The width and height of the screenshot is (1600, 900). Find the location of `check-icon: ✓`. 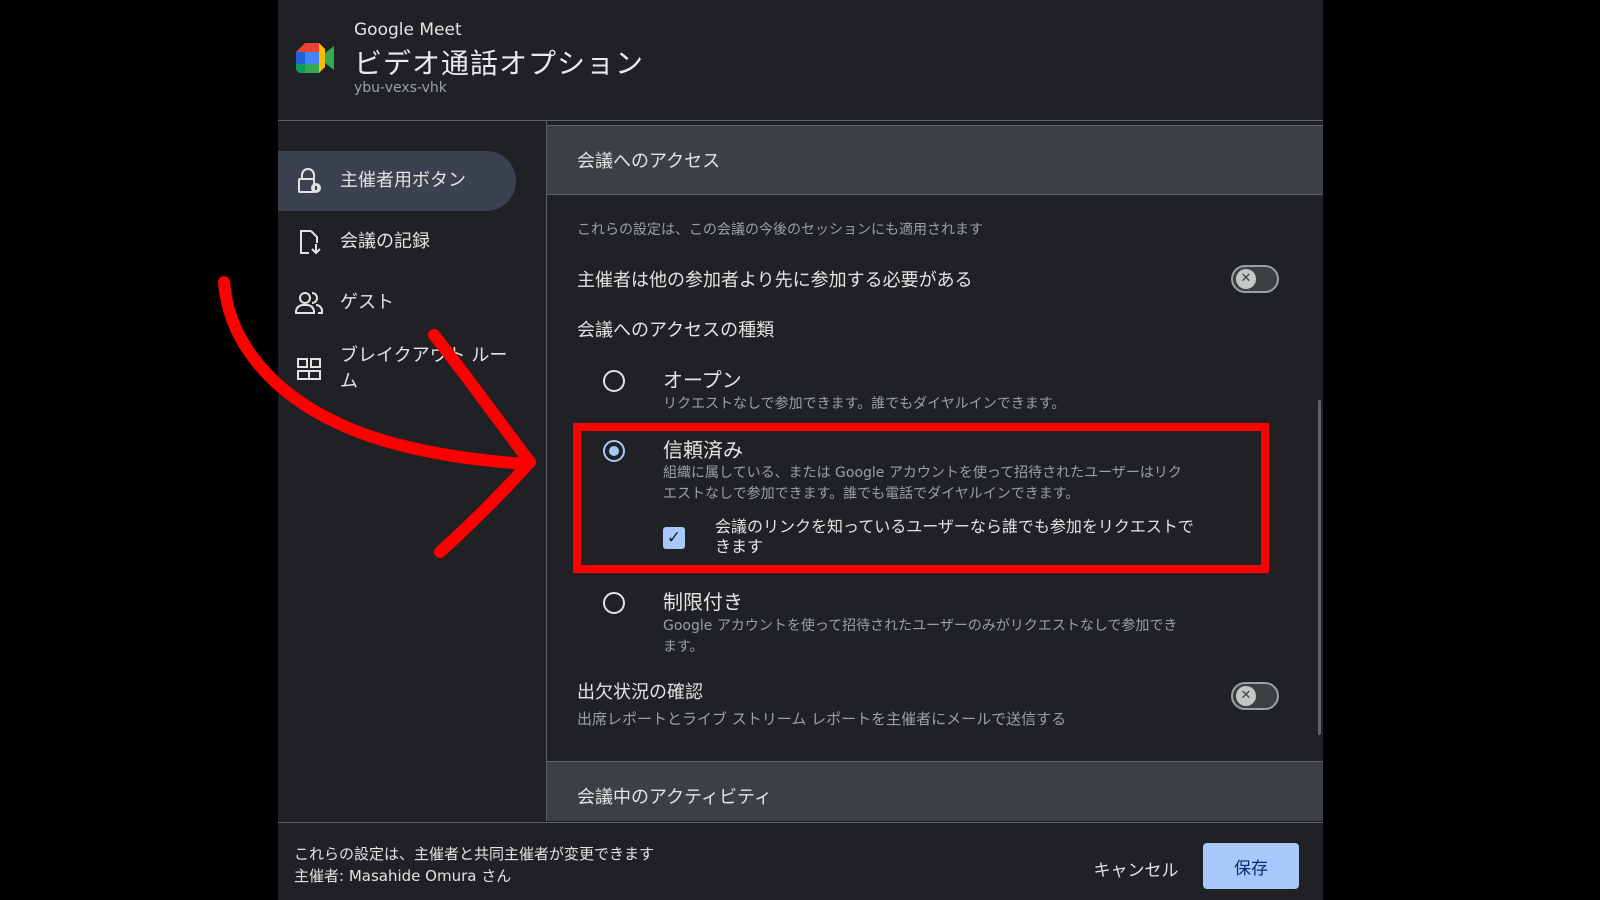

check-icon: ✓ is located at coordinates (674, 538).